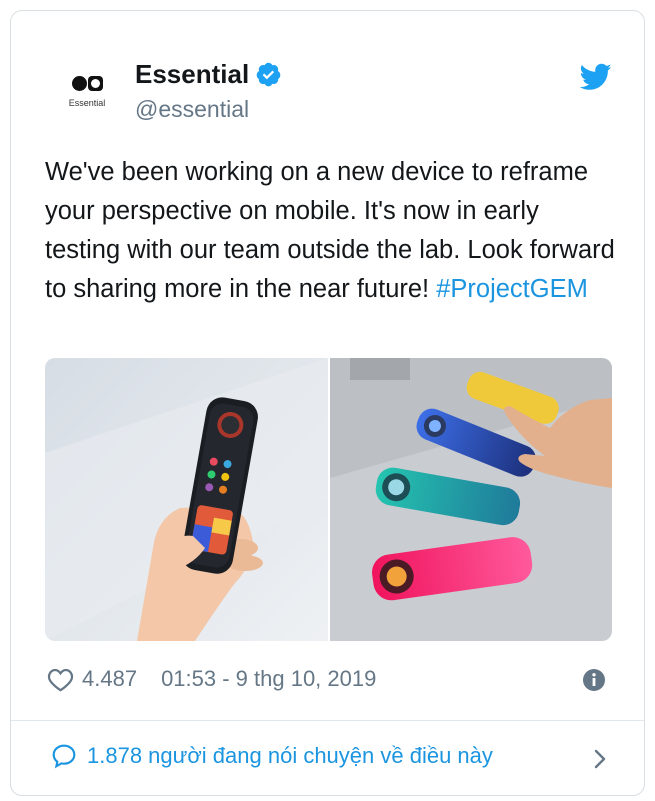  I want to click on author-handle: @essential, so click(192, 109).